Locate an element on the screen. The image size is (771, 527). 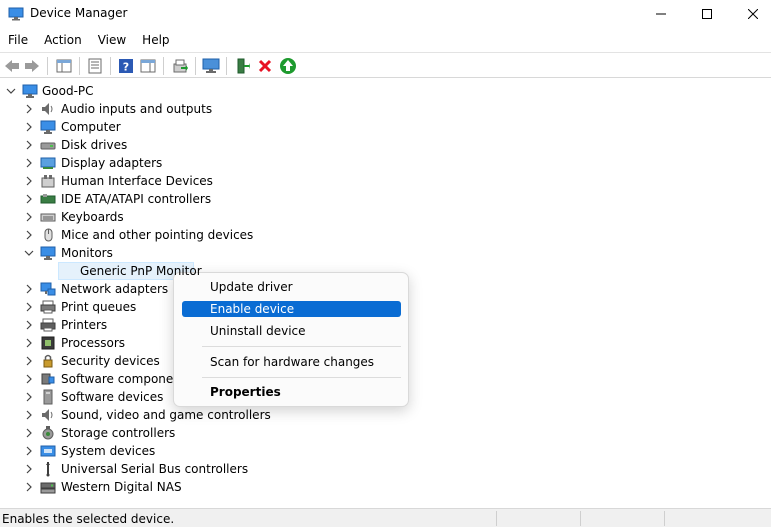
category-label: Processors is located at coordinates (93, 343).